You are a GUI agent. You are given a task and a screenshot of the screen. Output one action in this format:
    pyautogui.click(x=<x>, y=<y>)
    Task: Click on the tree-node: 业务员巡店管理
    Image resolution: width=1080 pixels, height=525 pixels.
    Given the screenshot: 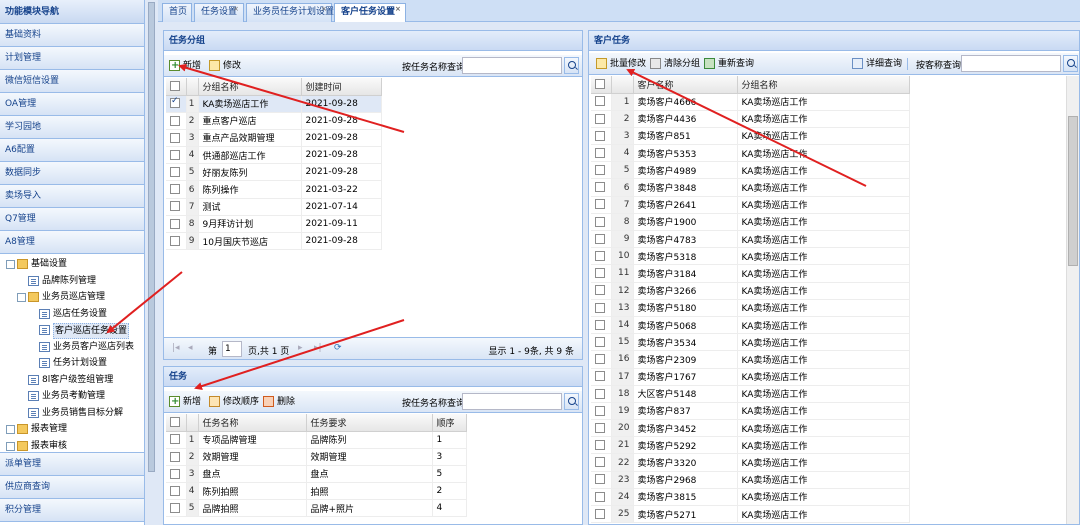 What is the action you would take?
    pyautogui.click(x=72, y=297)
    